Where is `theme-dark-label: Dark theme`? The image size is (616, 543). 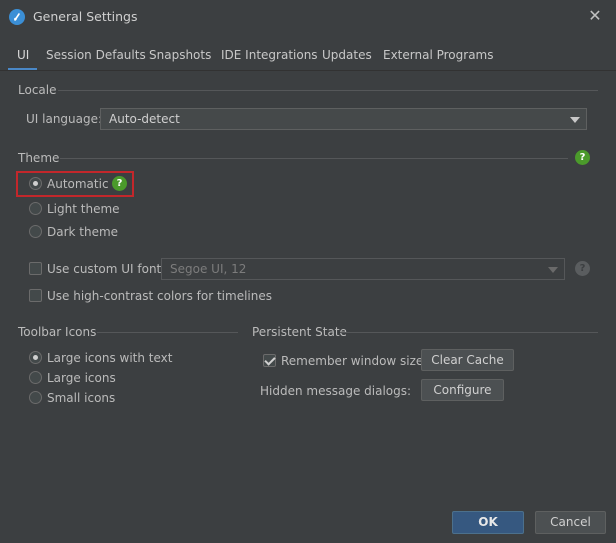
theme-dark-label: Dark theme is located at coordinates (83, 232).